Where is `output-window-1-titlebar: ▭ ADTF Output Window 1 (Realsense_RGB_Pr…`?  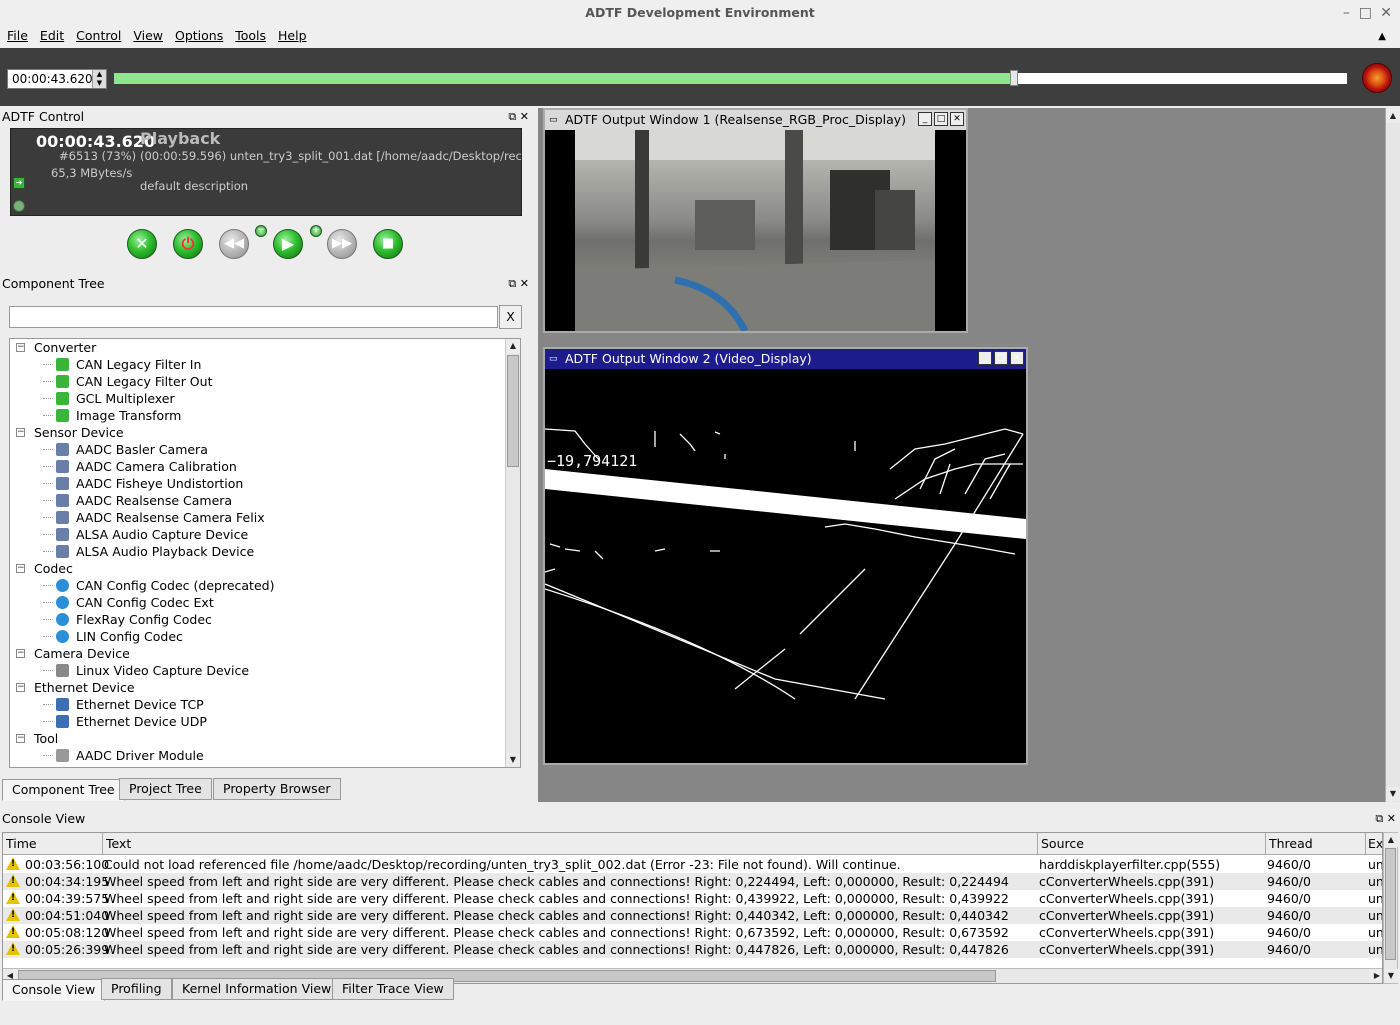
output-window-1-titlebar: ▭ ADTF Output Window 1 (Realsense_RGB_Pr… is located at coordinates (755, 120).